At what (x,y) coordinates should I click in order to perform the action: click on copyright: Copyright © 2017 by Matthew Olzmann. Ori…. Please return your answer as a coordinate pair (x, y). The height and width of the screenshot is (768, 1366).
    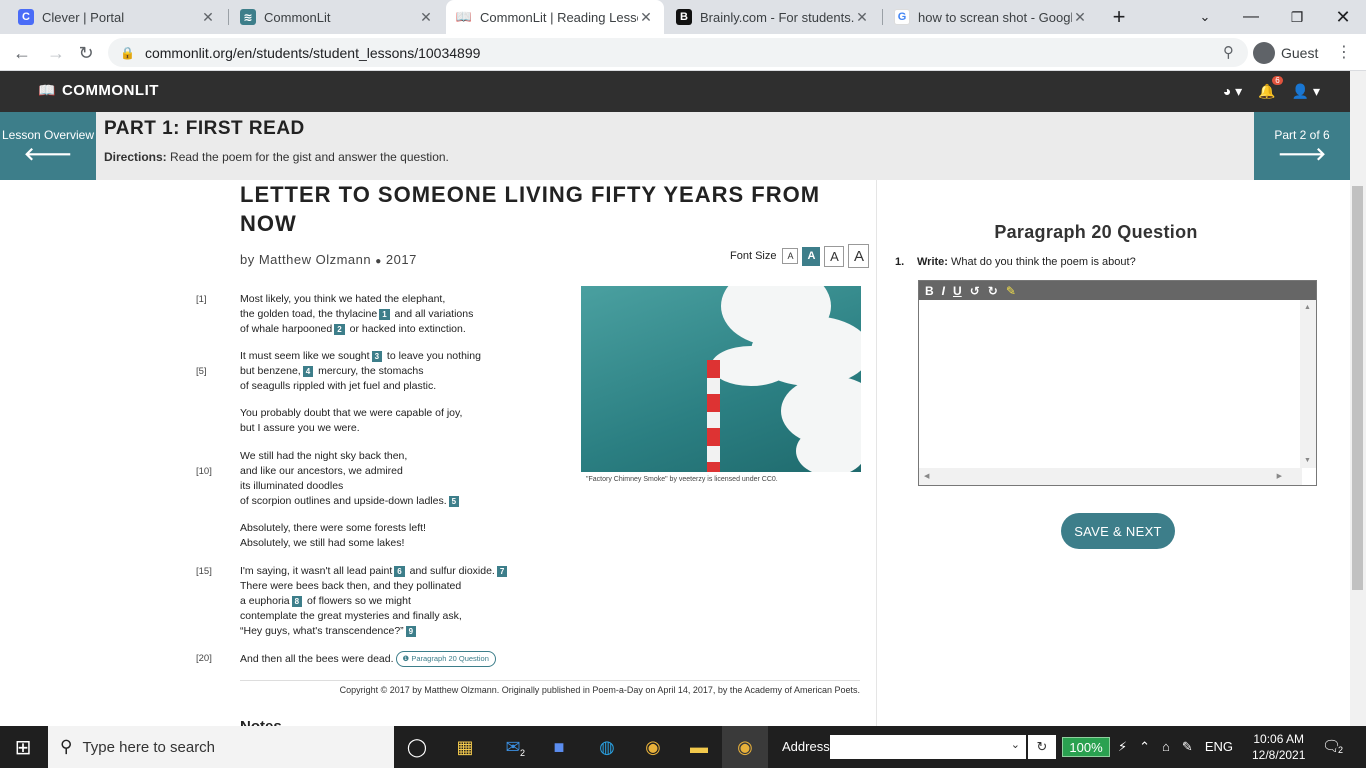
    Looking at the image, I should click on (550, 687).